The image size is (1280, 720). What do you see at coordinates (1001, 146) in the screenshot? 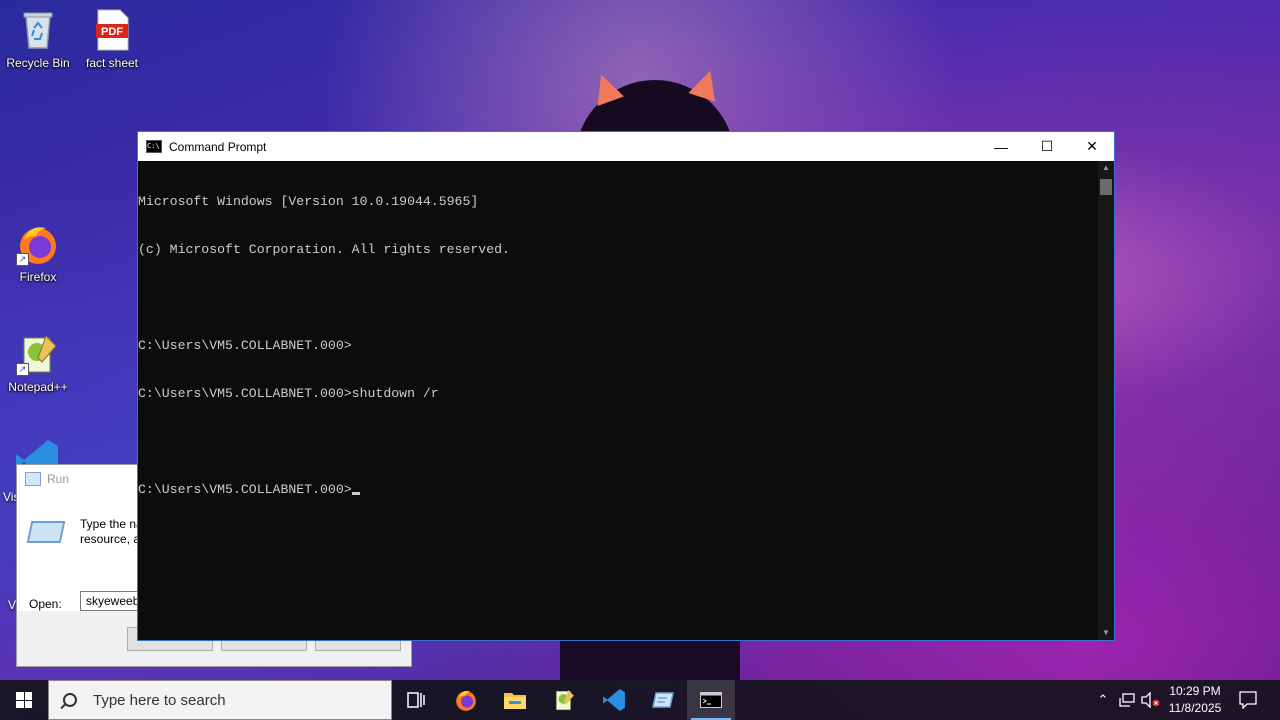
I see `minimize-button: —` at bounding box center [1001, 146].